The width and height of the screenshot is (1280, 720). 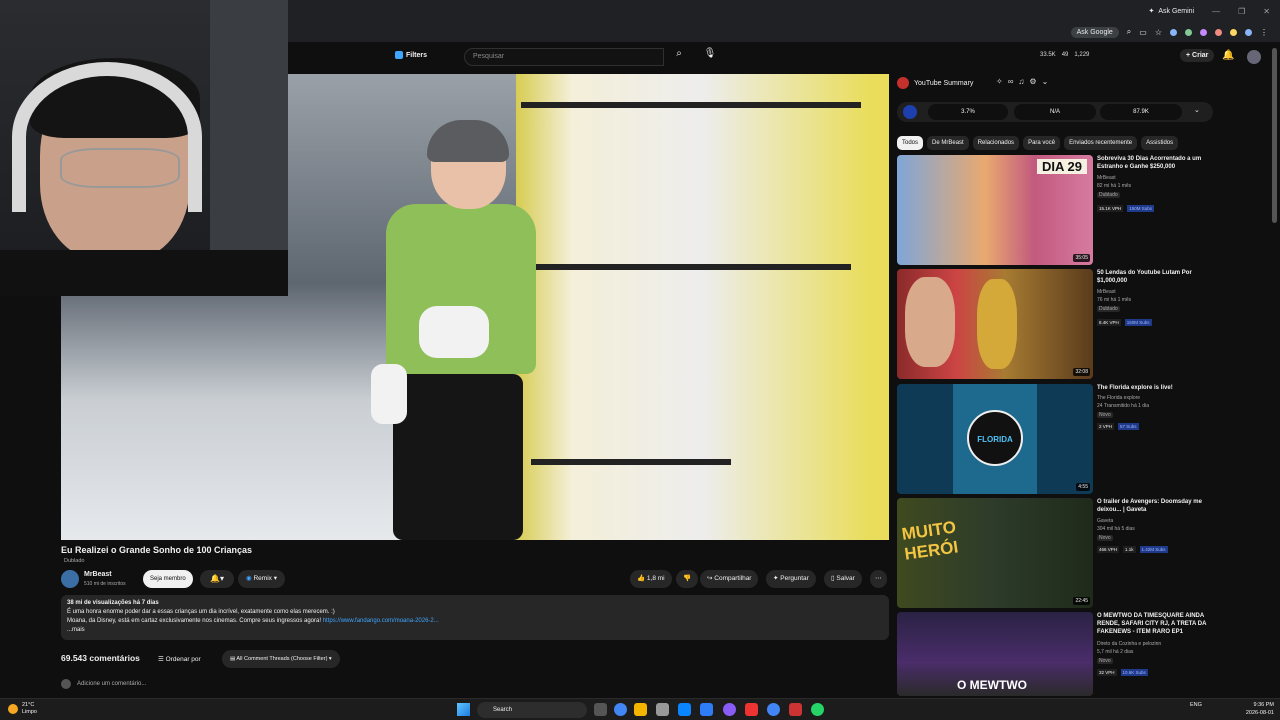 I want to click on rec-channel: The Florida explore, so click(x=1118, y=398).